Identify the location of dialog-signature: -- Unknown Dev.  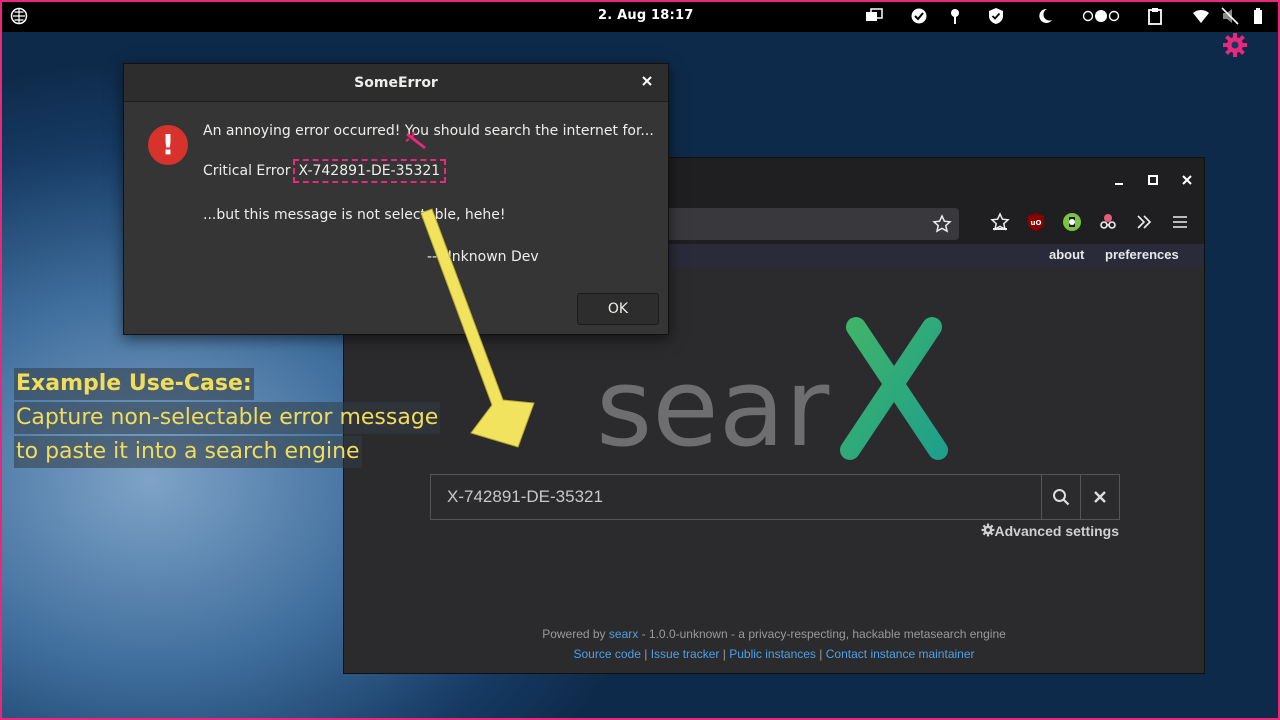
(483, 257).